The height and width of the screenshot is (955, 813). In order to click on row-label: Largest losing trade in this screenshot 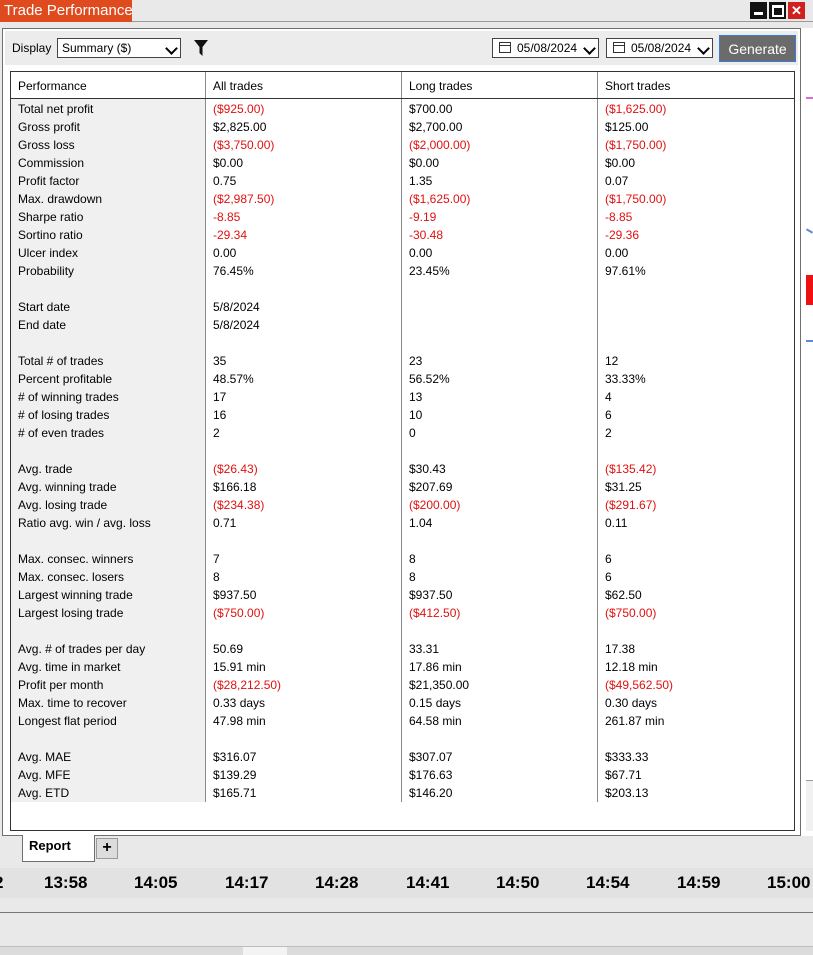, I will do `click(71, 613)`.